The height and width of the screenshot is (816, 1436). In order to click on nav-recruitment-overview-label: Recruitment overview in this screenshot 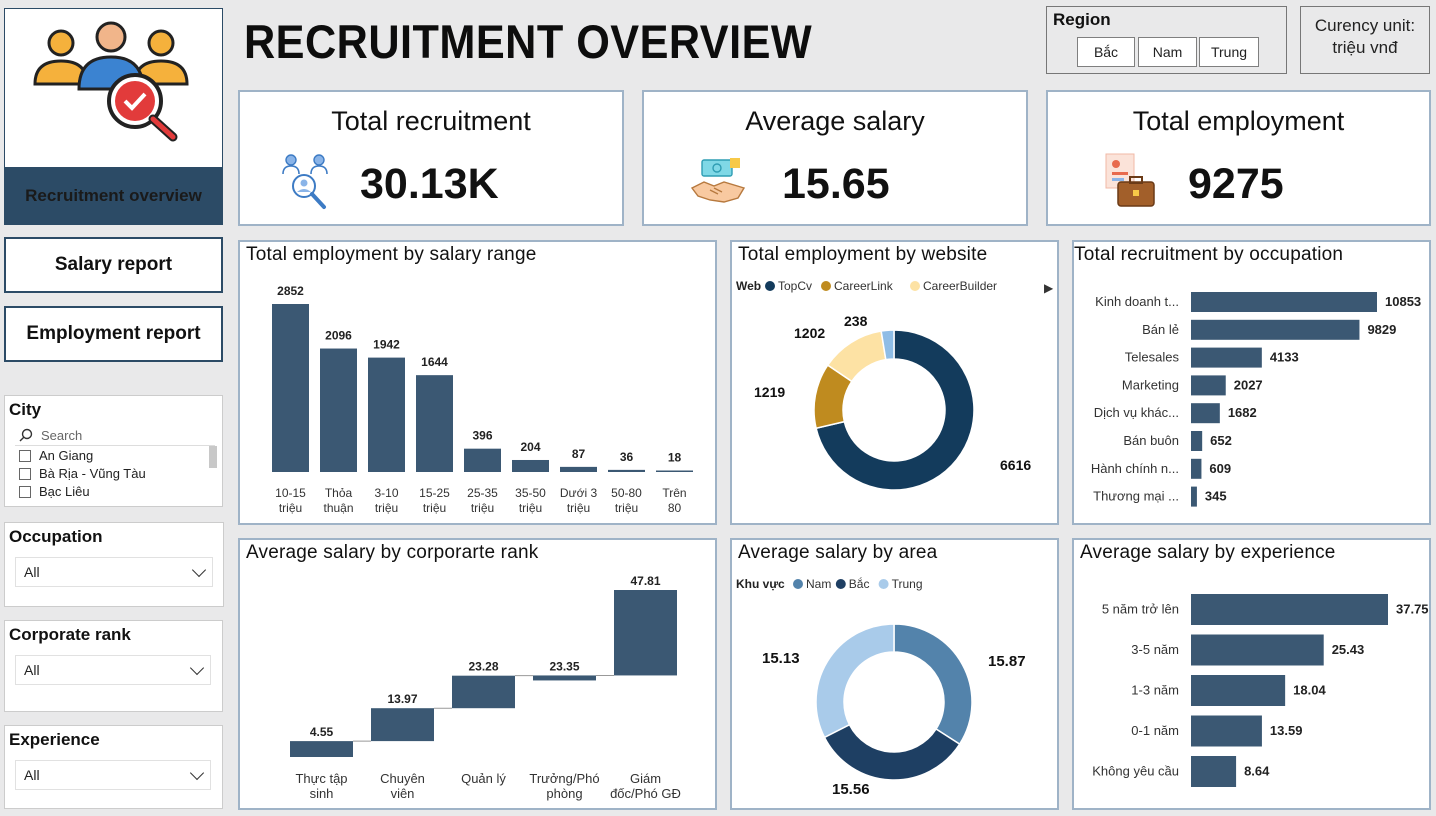, I will do `click(113, 195)`.